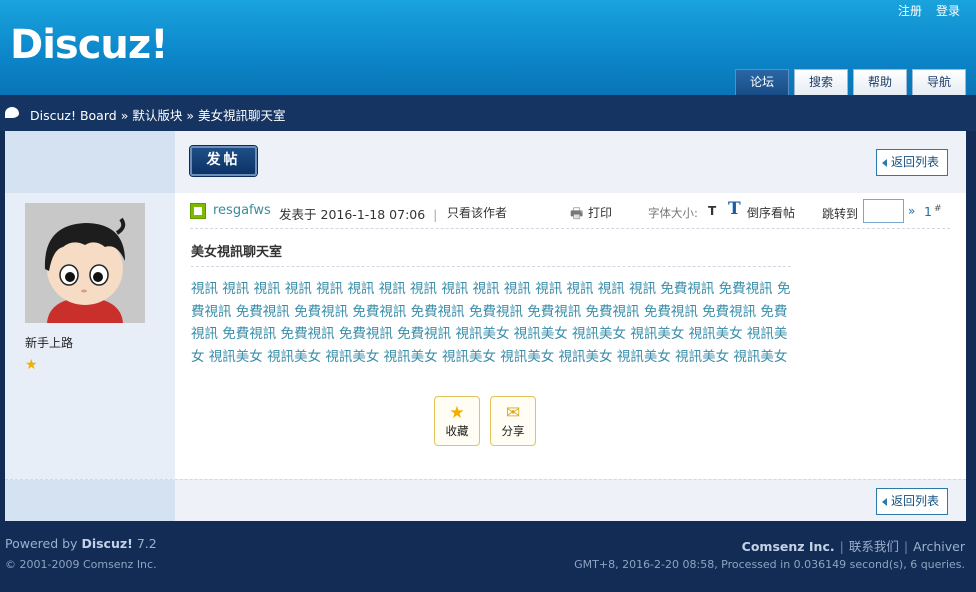 The image size is (976, 592). I want to click on reverse-order-link: 倒序看帖, so click(771, 212).